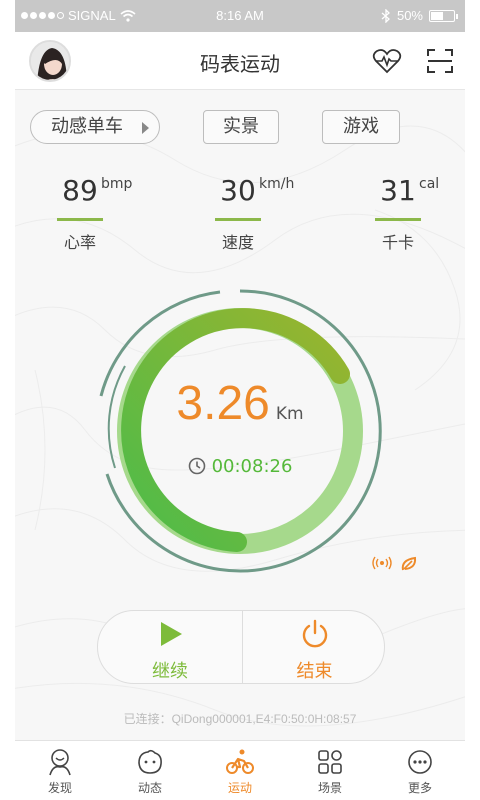 The width and height of the screenshot is (480, 800). What do you see at coordinates (170, 647) in the screenshot?
I see `resume-button: 继续` at bounding box center [170, 647].